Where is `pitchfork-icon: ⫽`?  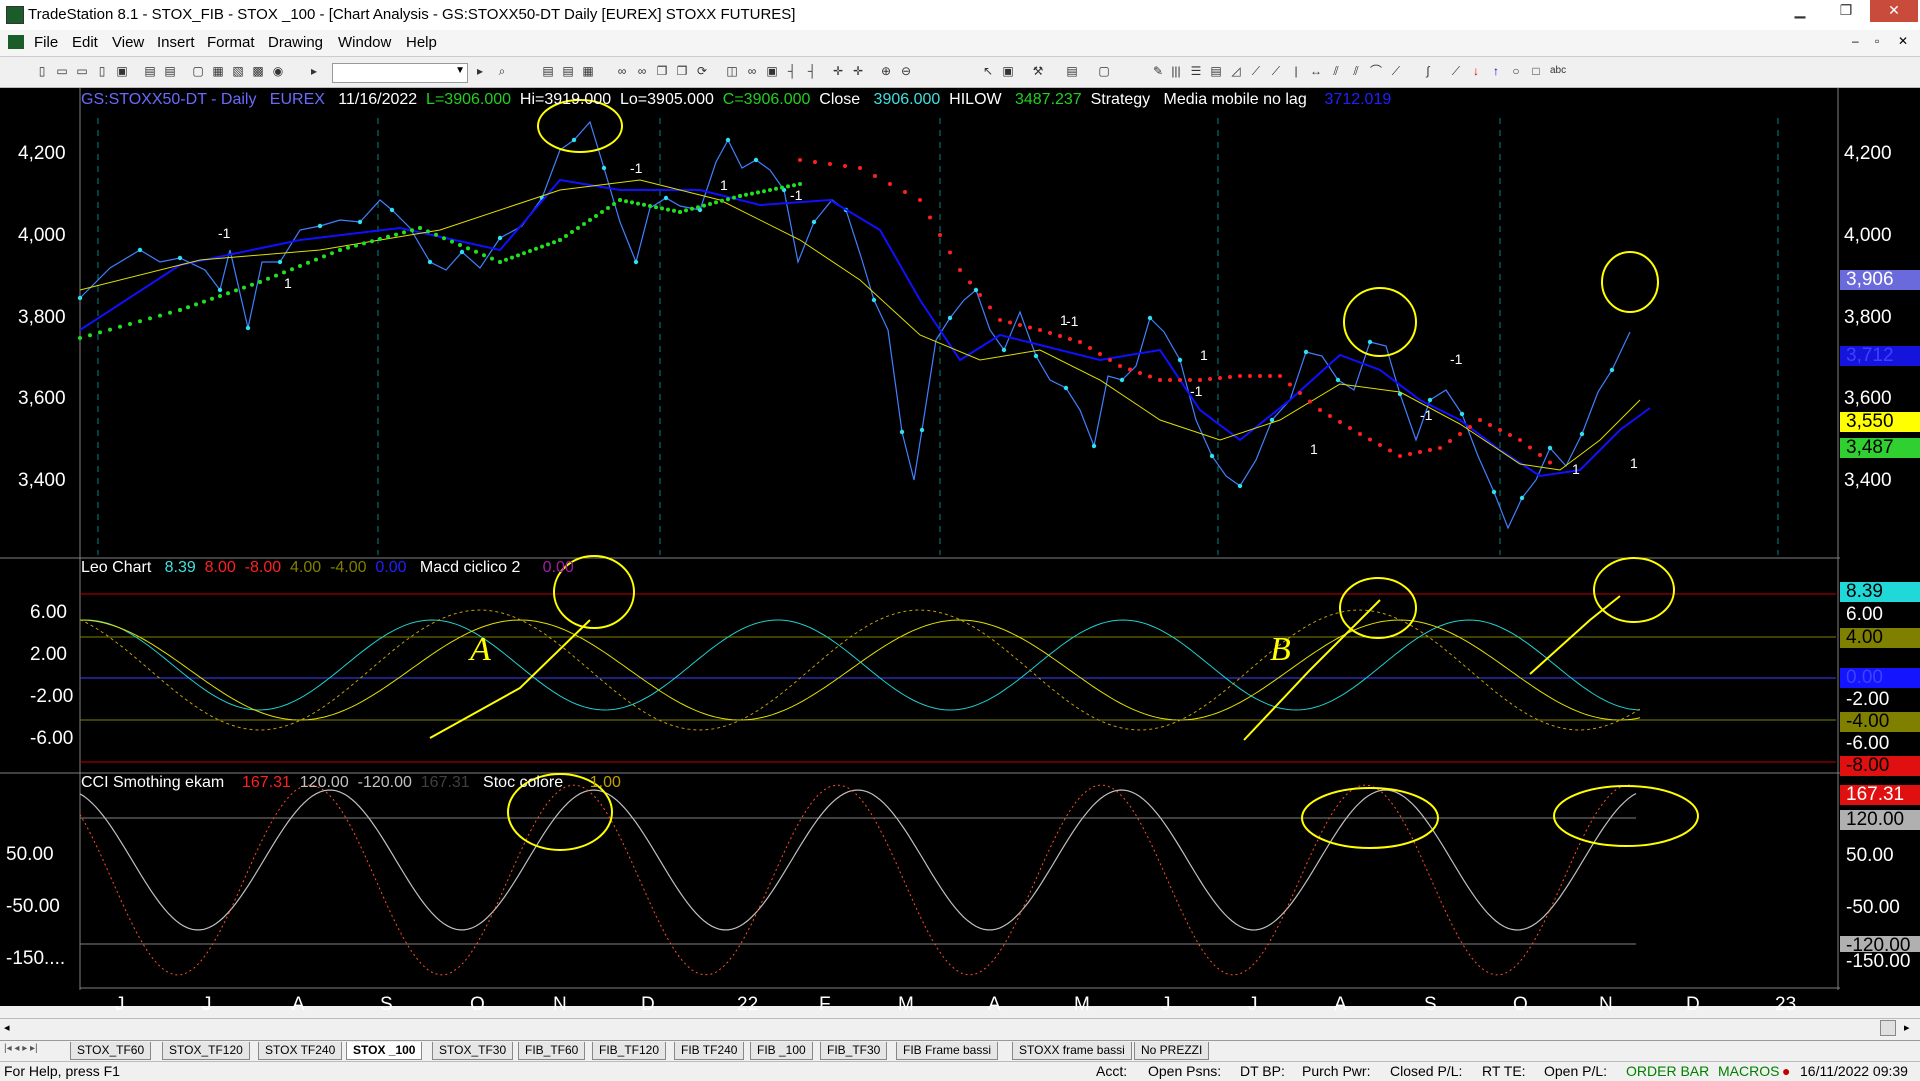
pitchfork-icon: ⫽ is located at coordinates (1356, 71).